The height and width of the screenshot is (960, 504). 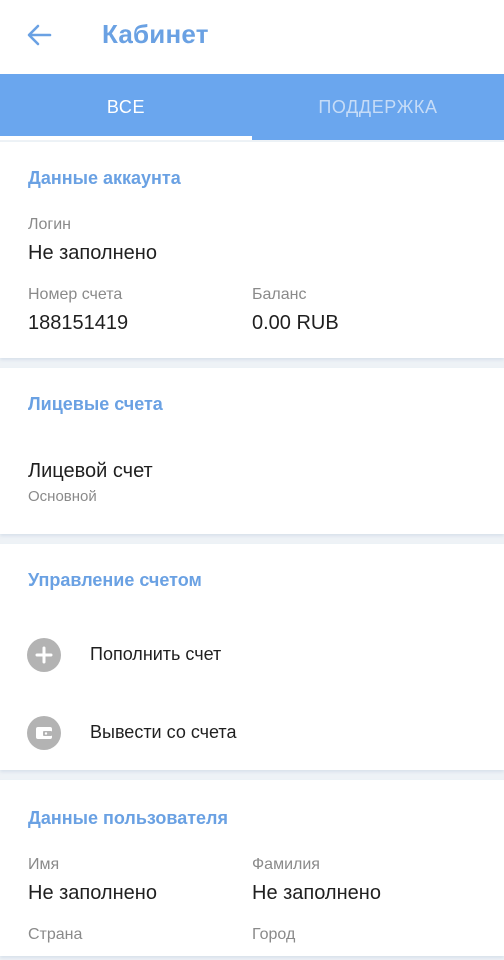 I want to click on top-up-label: Пополнить счет, so click(x=156, y=654).